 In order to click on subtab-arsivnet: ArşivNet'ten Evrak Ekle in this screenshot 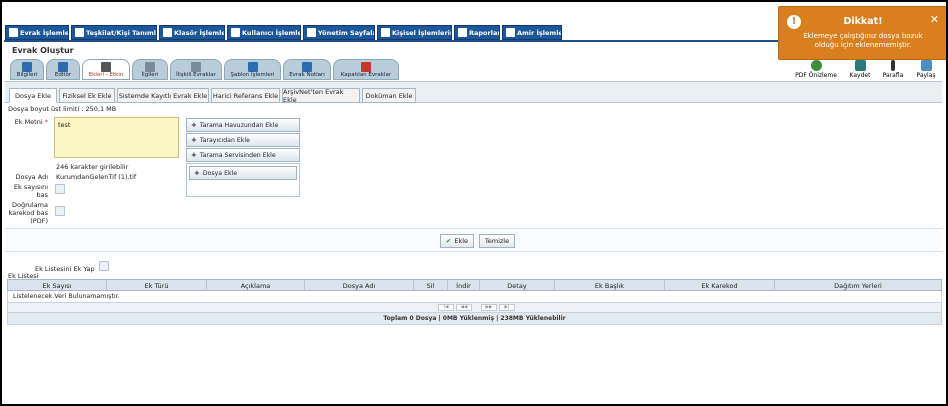, I will do `click(321, 96)`.